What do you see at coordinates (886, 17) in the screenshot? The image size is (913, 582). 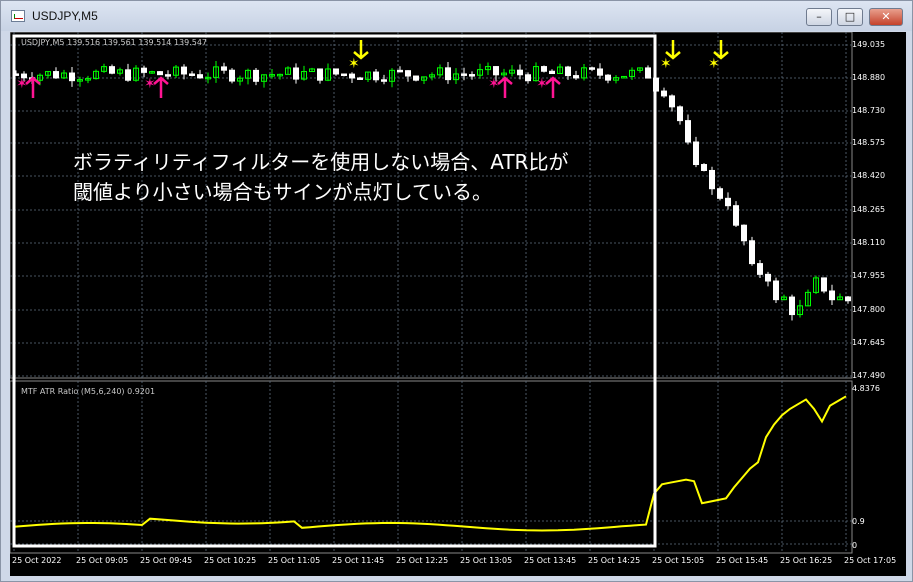 I see `close-button: ✕` at bounding box center [886, 17].